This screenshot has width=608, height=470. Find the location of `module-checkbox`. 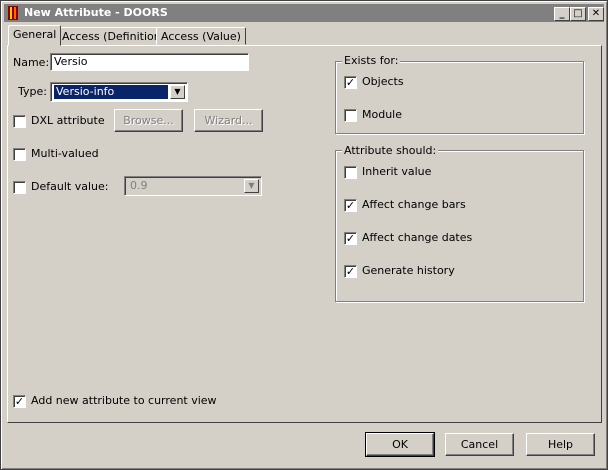

module-checkbox is located at coordinates (350, 115).